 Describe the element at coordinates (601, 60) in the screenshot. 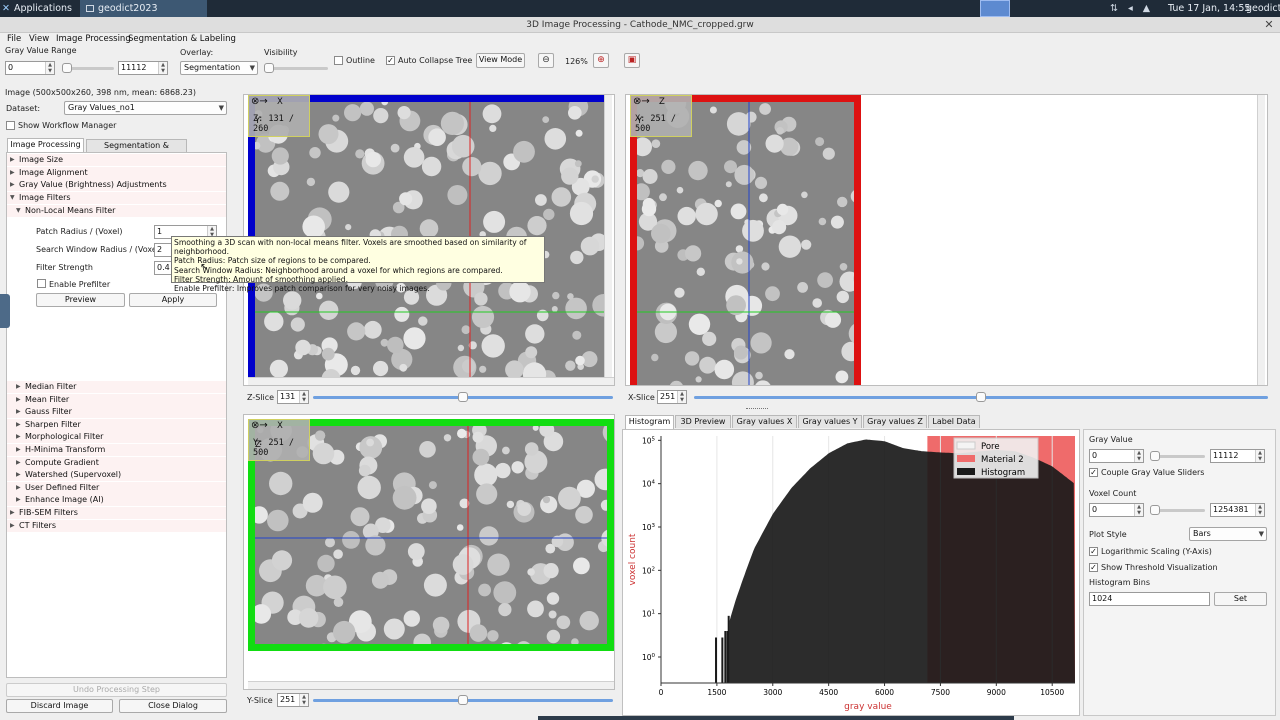

I see `zoom-in-icon: ⊕` at that location.